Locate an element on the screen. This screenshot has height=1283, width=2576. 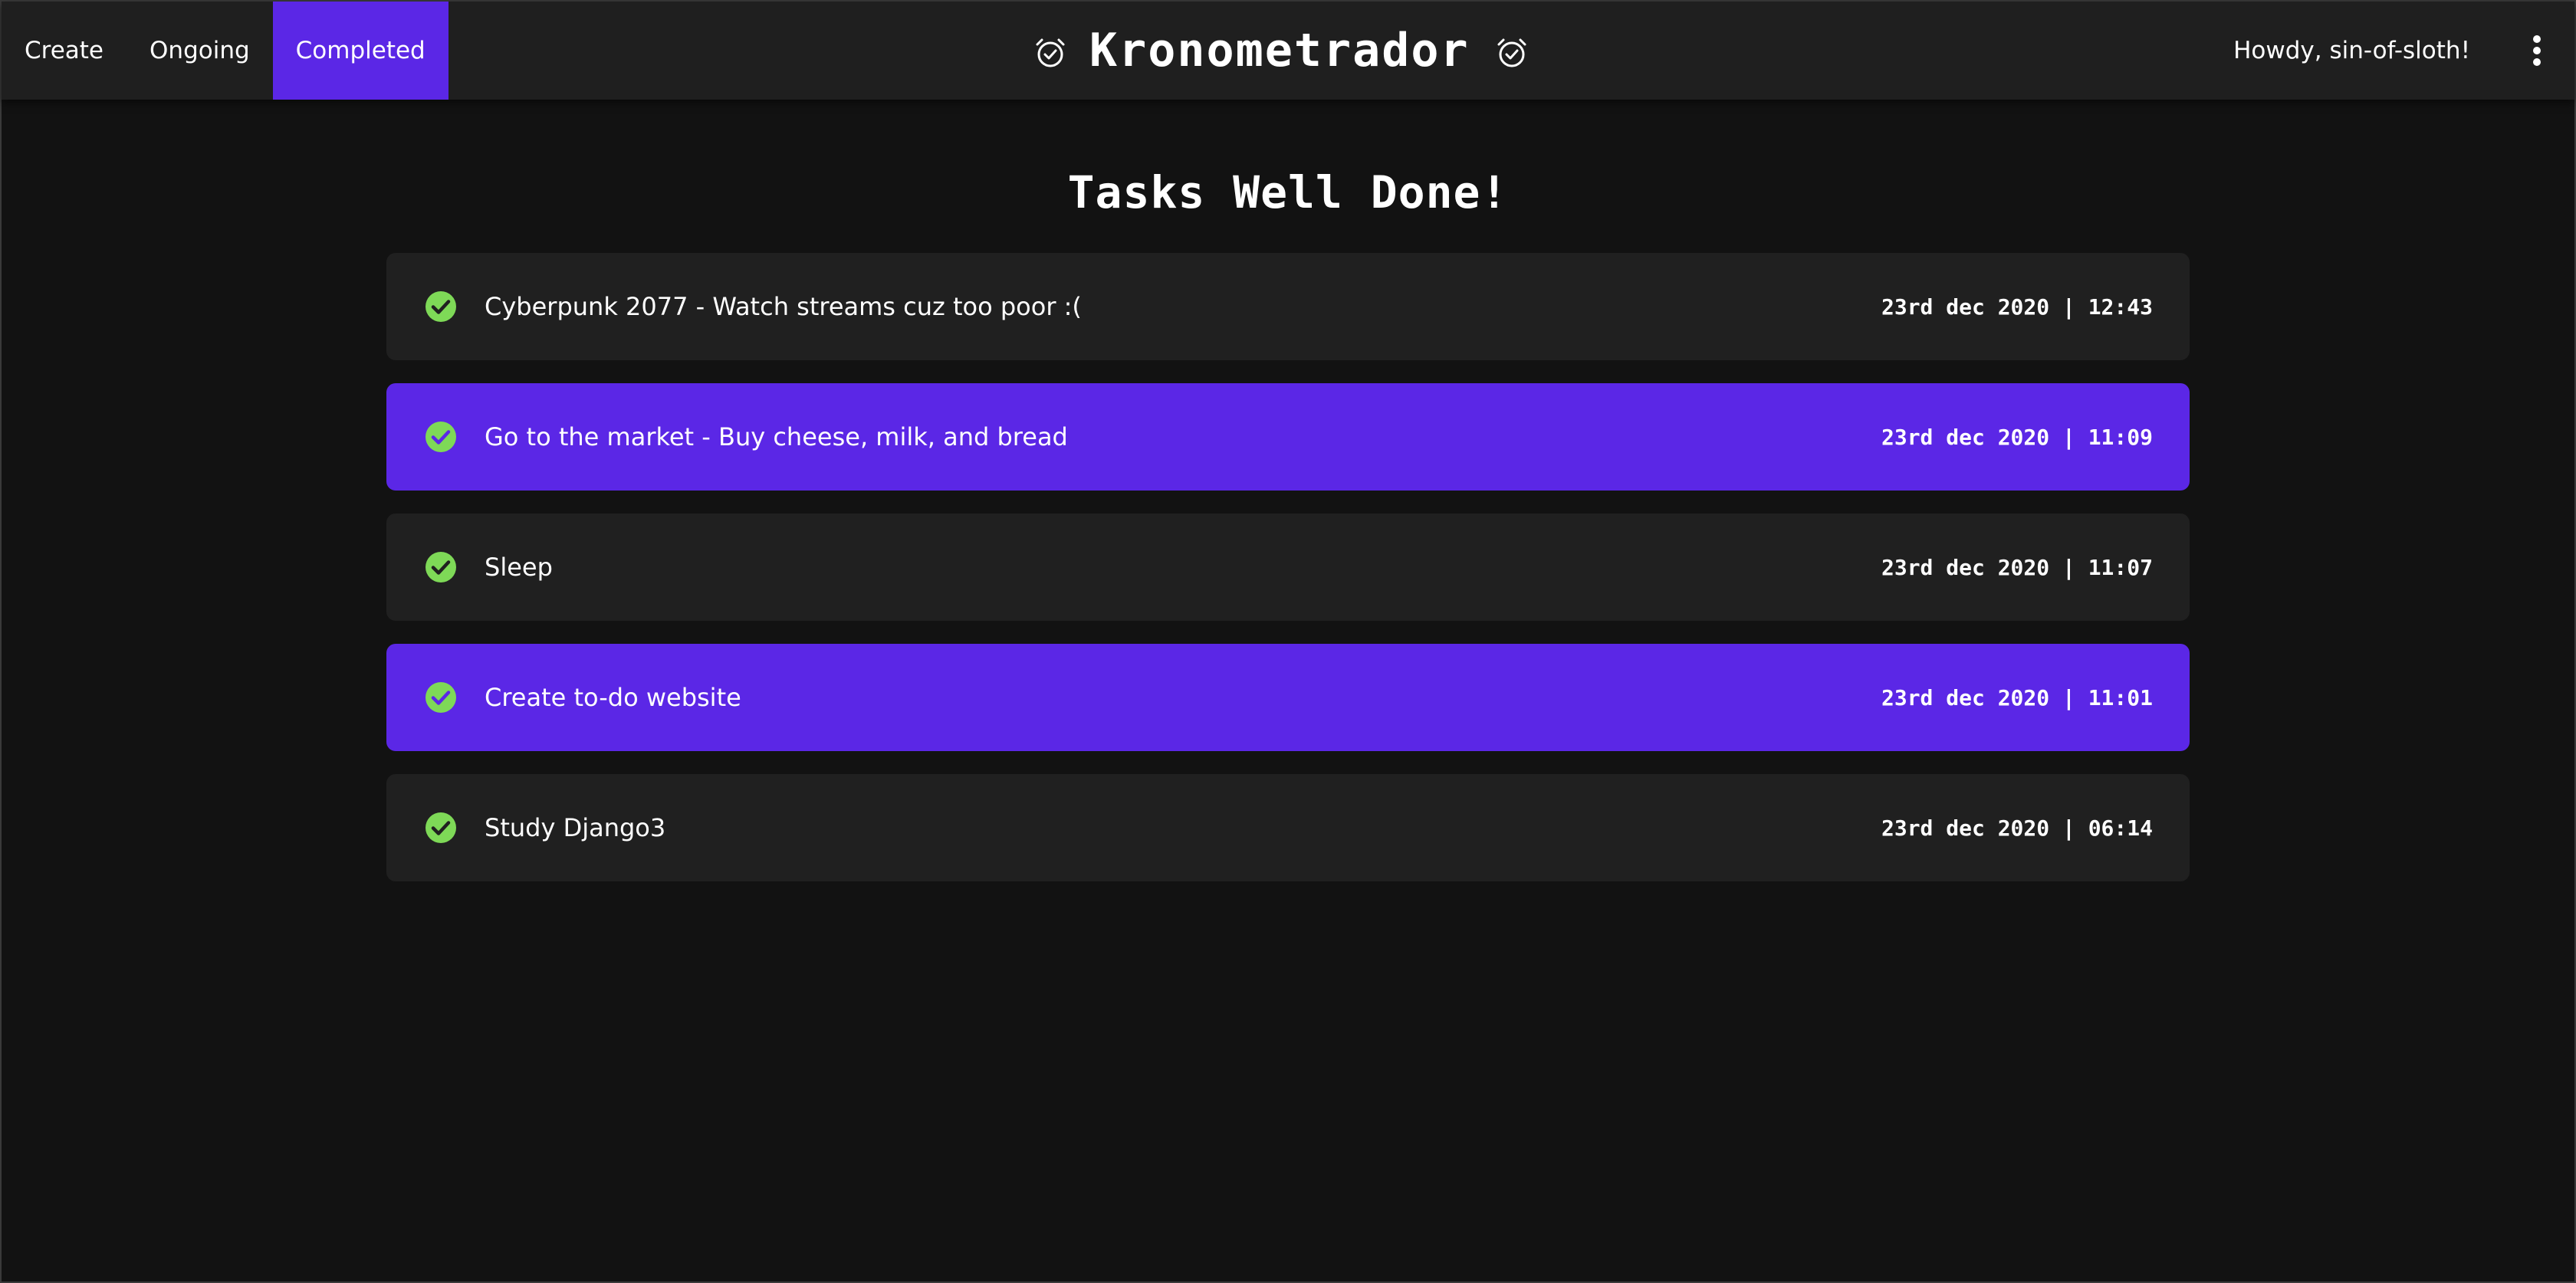
page-title: Tasks Well Done! is located at coordinates (1288, 192).